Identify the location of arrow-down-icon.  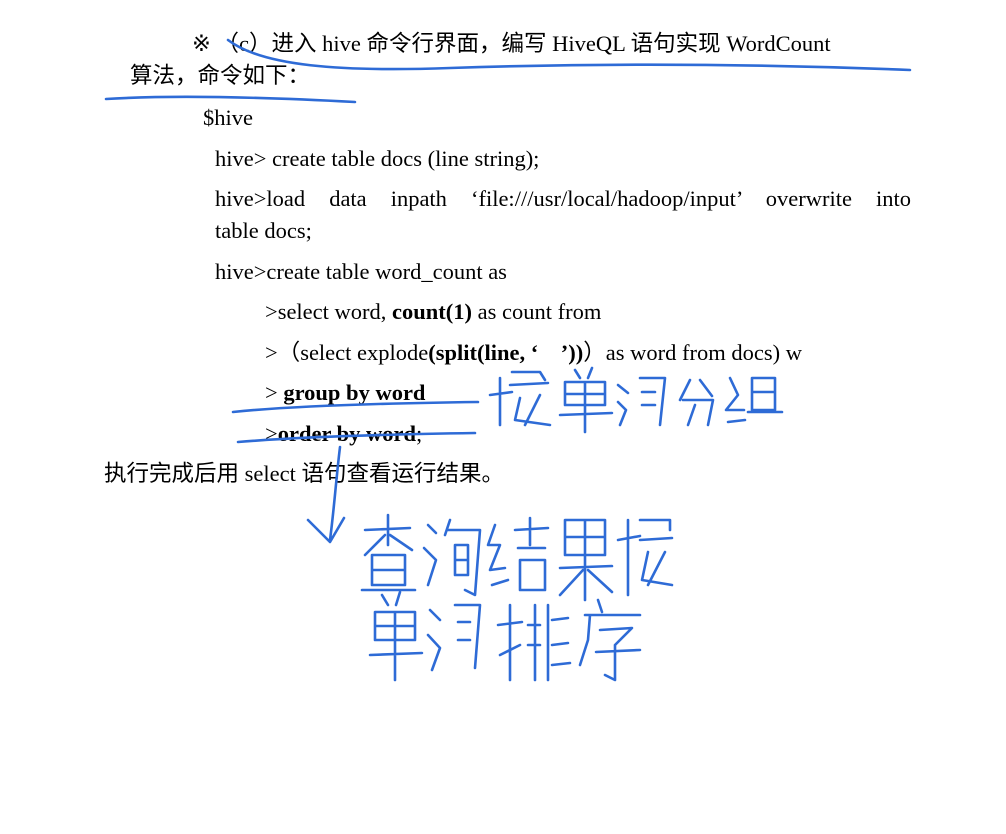
(326, 494).